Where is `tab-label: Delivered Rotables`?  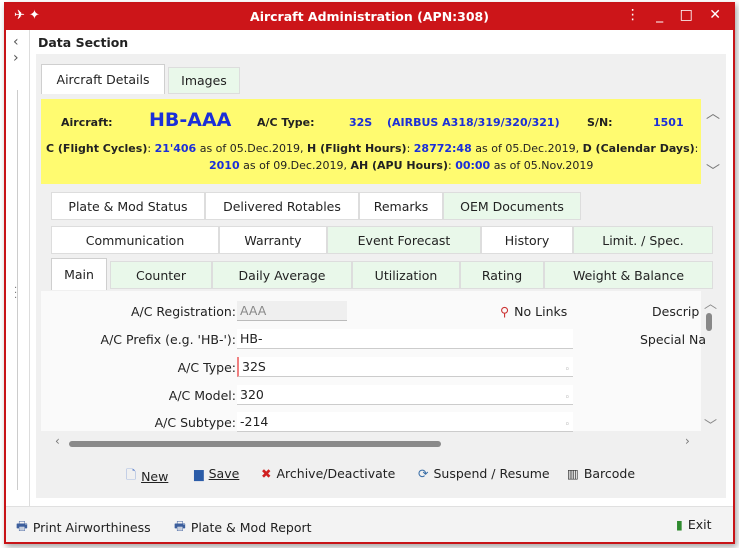
tab-label: Delivered Rotables is located at coordinates (282, 206).